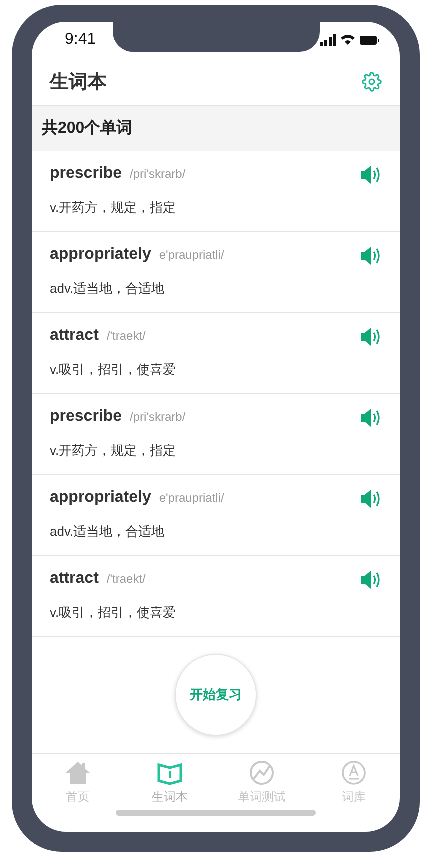 Image resolution: width=432 pixels, height=860 pixels. I want to click on tab-bar-item: 单词测试, so click(262, 782).